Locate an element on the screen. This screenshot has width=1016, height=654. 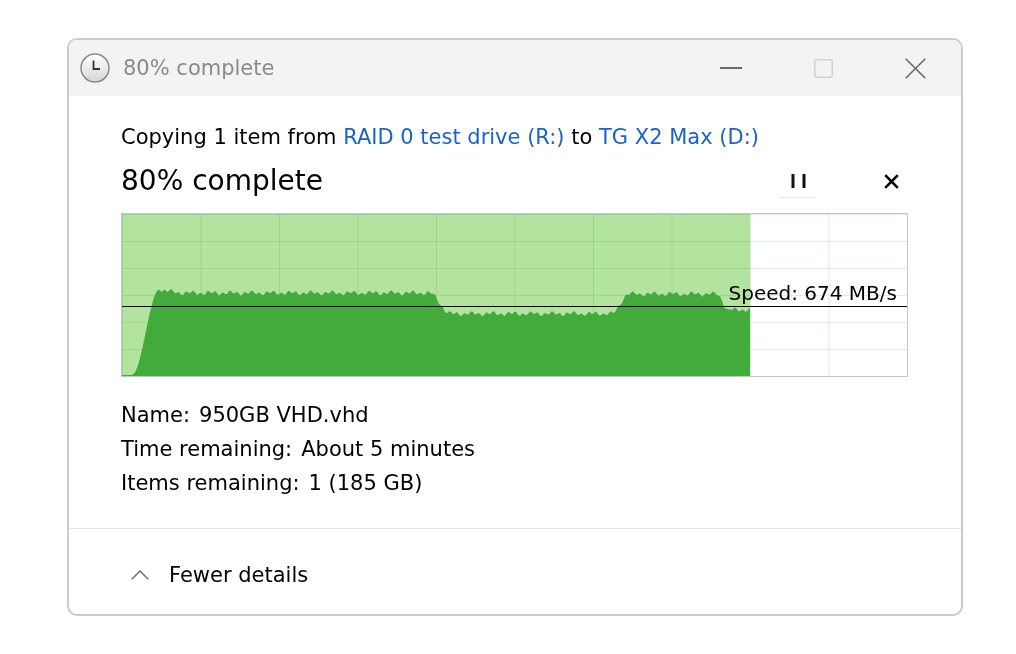
detail-label: Time remaining: is located at coordinates (207, 449).